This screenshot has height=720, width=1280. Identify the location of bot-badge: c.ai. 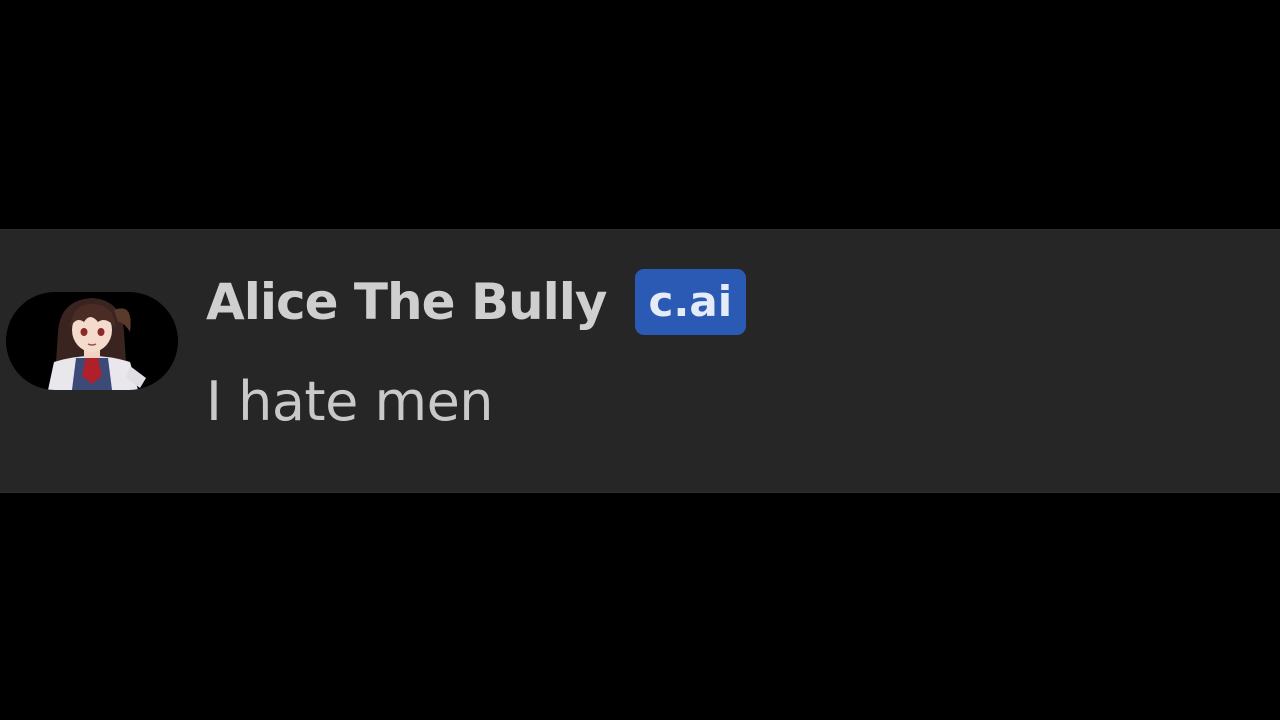
(690, 302).